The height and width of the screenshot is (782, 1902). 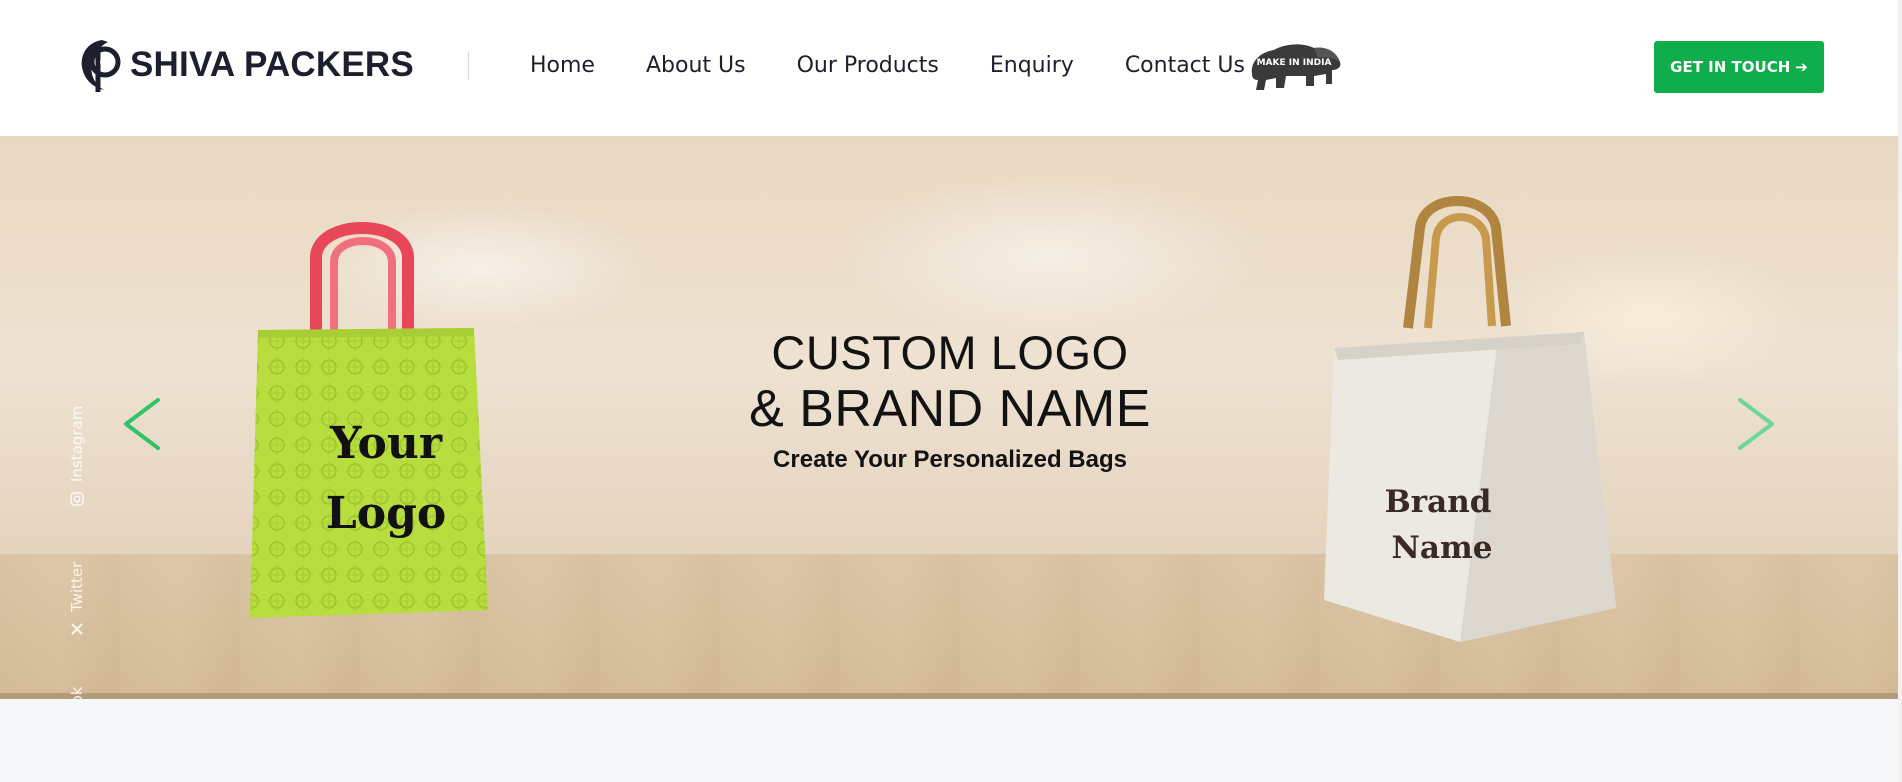 I want to click on bag-logo-text: Logo, so click(x=386, y=513).